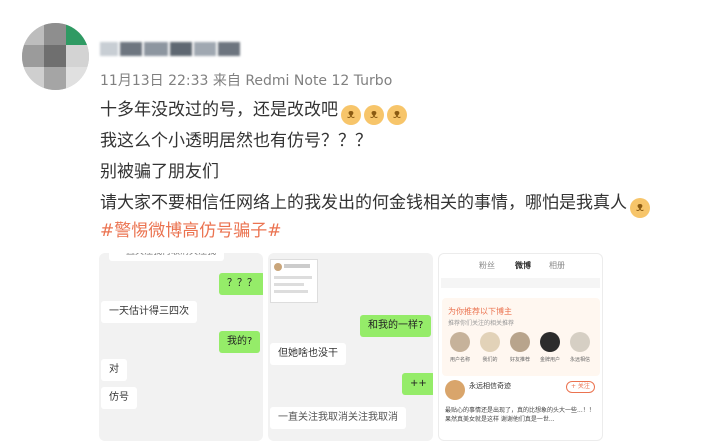 This screenshot has width=707, height=441. I want to click on username-blurred, so click(170, 49).